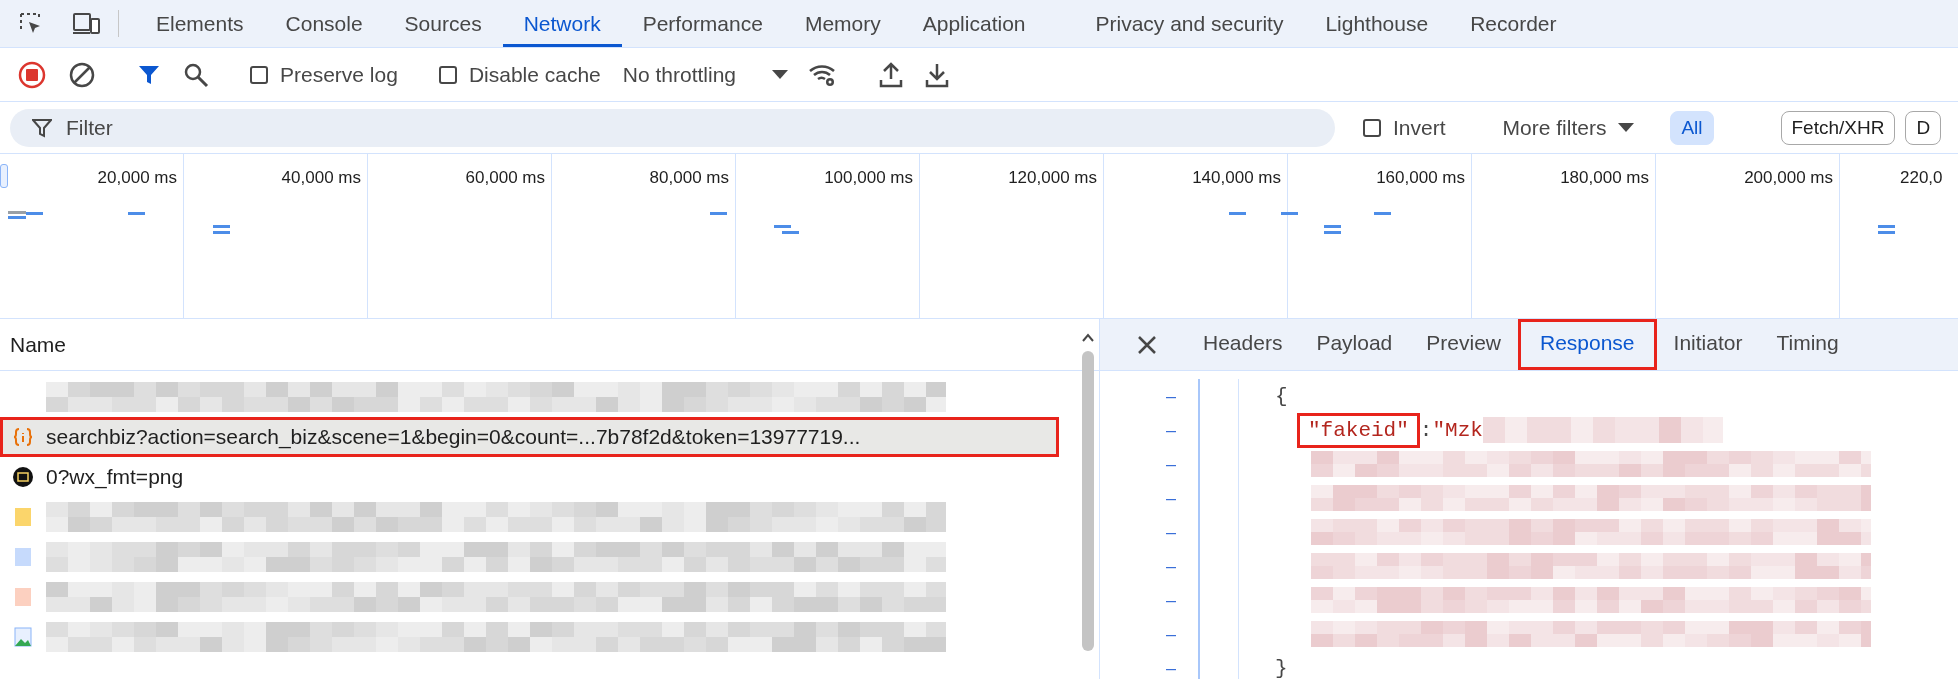  I want to click on filter-icon, so click(42, 127).